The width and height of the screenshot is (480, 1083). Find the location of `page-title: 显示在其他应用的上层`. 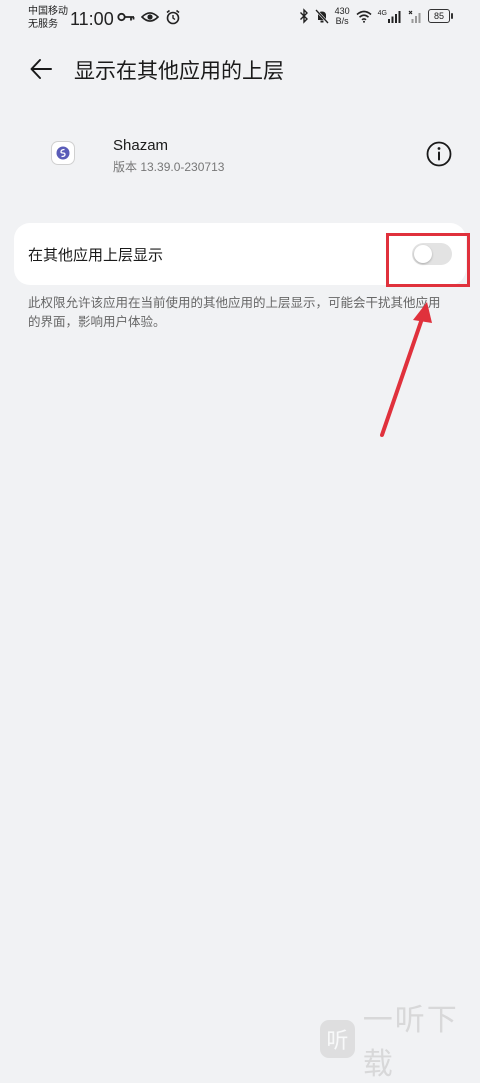

page-title: 显示在其他应用的上层 is located at coordinates (179, 71).